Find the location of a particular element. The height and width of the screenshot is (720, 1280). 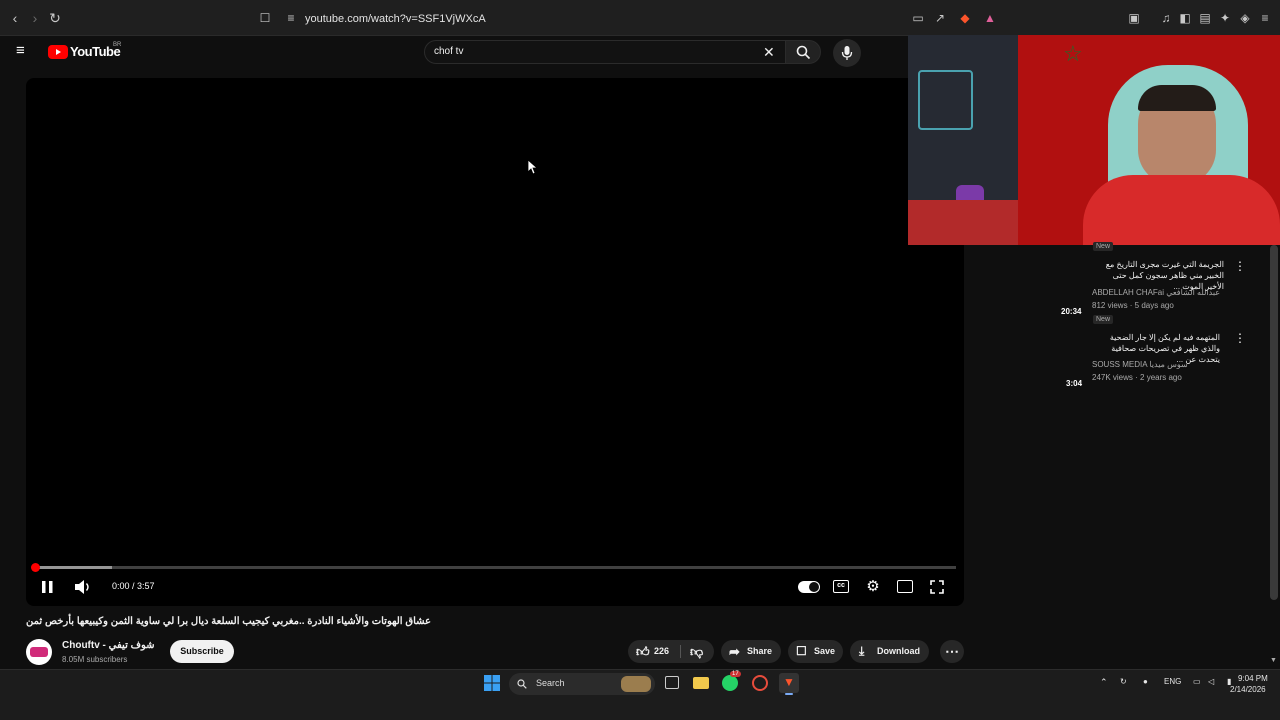

autoplay-toggle is located at coordinates (809, 587).